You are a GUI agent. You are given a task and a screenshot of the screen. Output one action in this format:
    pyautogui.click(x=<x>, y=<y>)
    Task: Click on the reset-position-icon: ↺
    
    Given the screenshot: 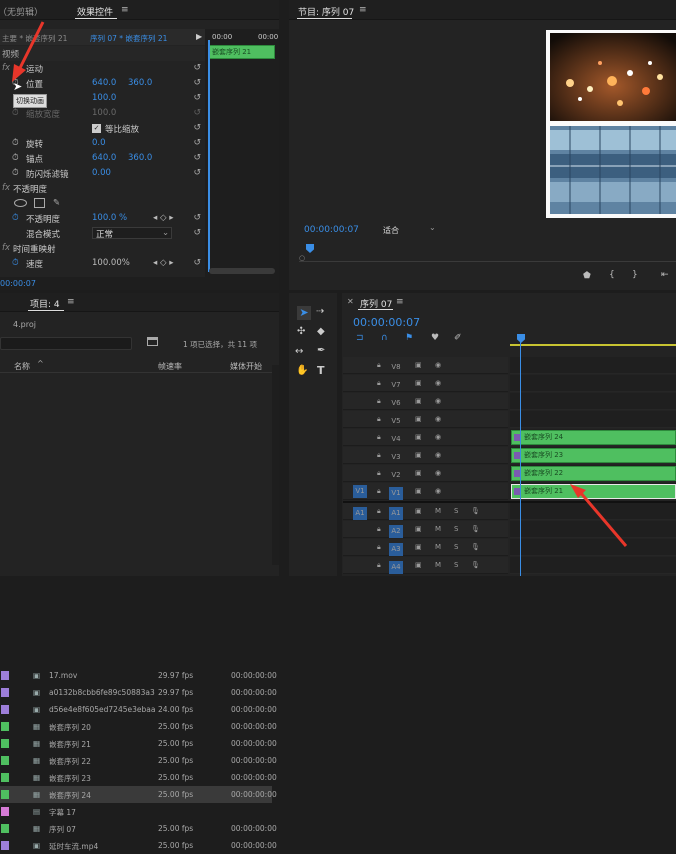 What is the action you would take?
    pyautogui.click(x=197, y=83)
    